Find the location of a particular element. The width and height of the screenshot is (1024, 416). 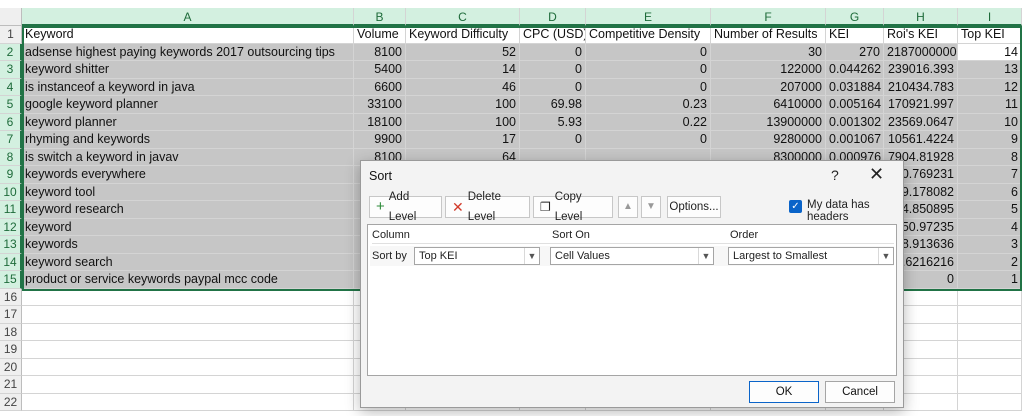

table-cell: 170921.997 is located at coordinates (921, 105).